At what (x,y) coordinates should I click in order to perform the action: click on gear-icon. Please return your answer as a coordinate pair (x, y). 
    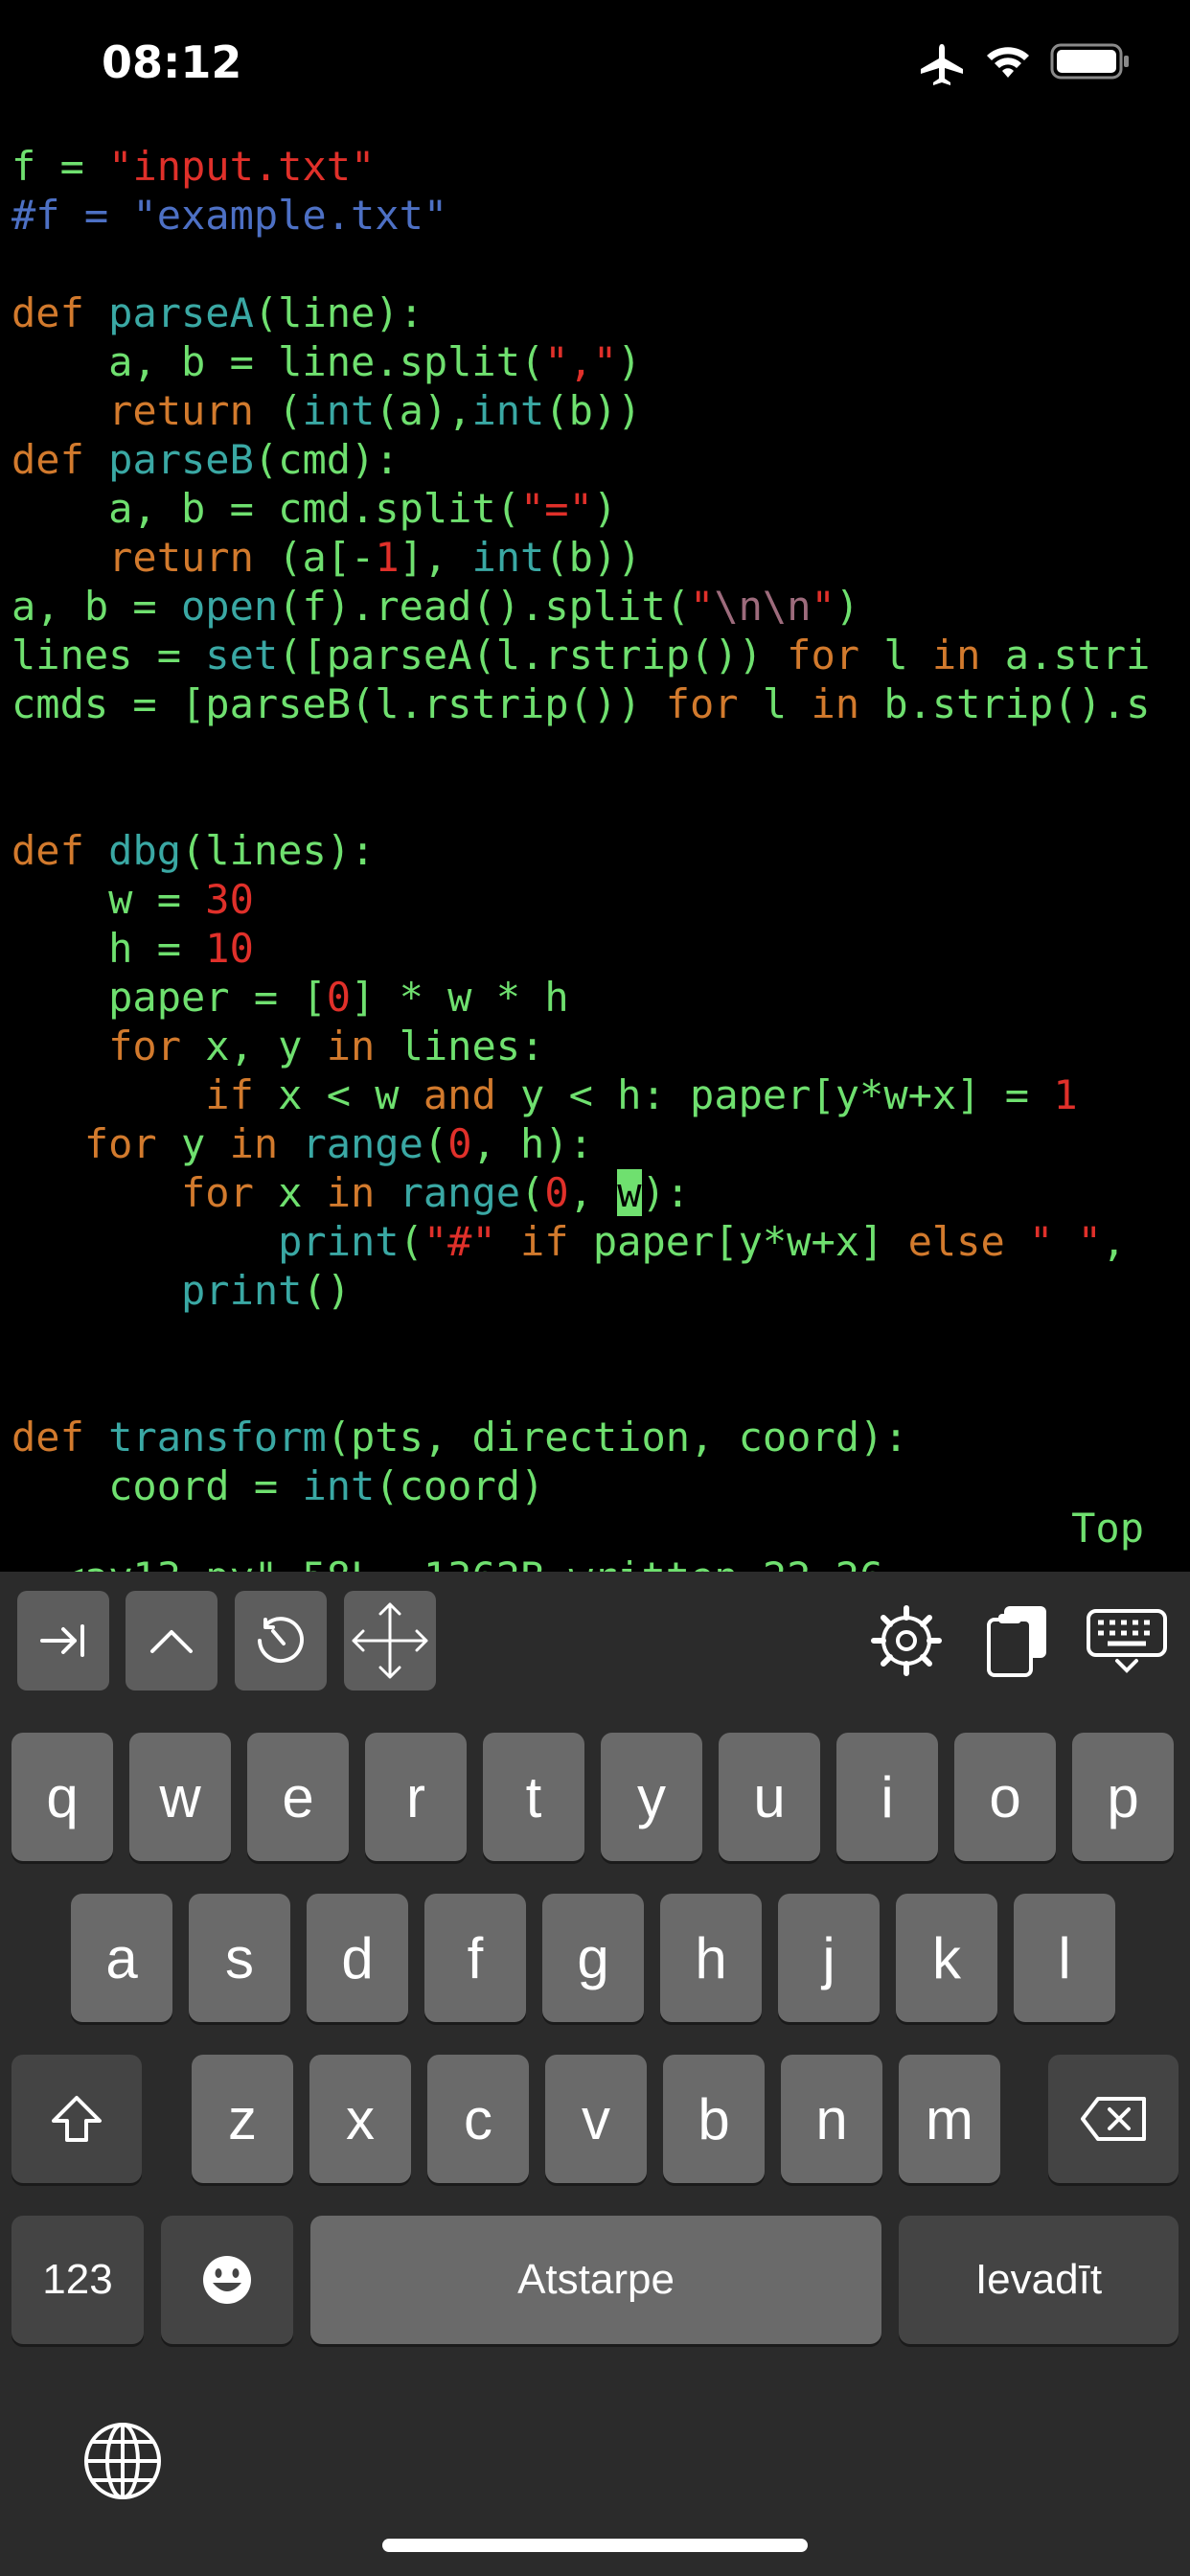
    Looking at the image, I should click on (906, 1640).